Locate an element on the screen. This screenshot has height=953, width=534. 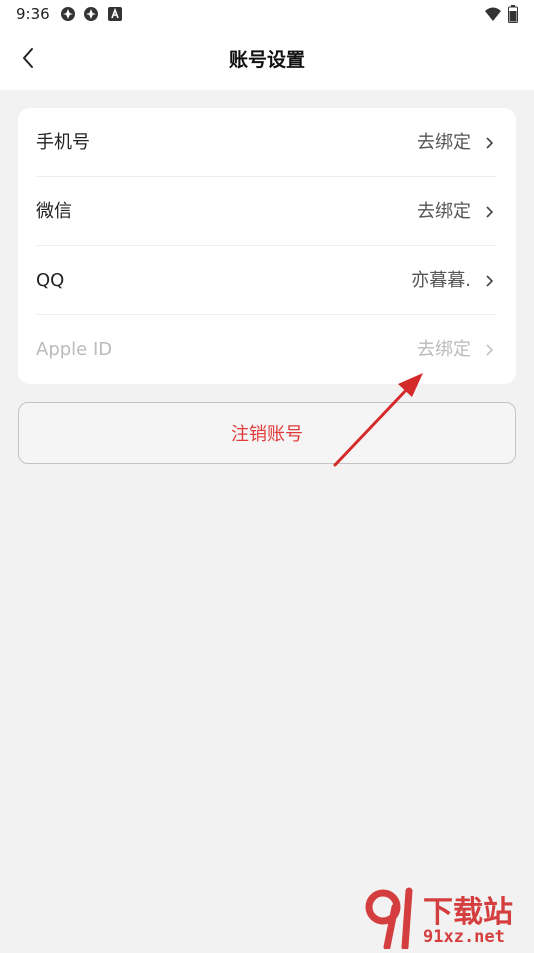
account-row-wechat: 微信 去绑定 is located at coordinates (267, 211).